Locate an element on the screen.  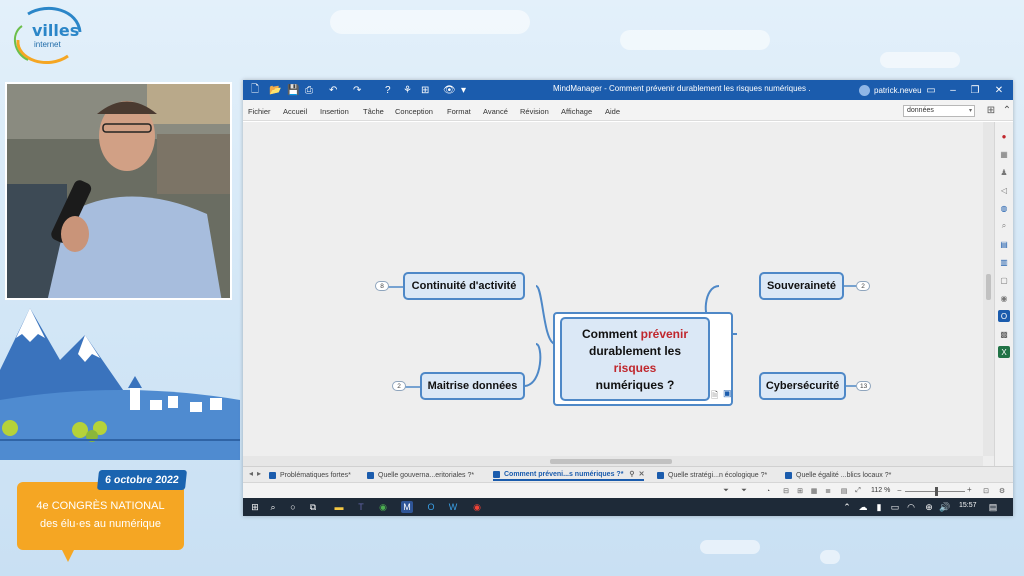
image-icon: ▩ is located at coordinates (1004, 334).